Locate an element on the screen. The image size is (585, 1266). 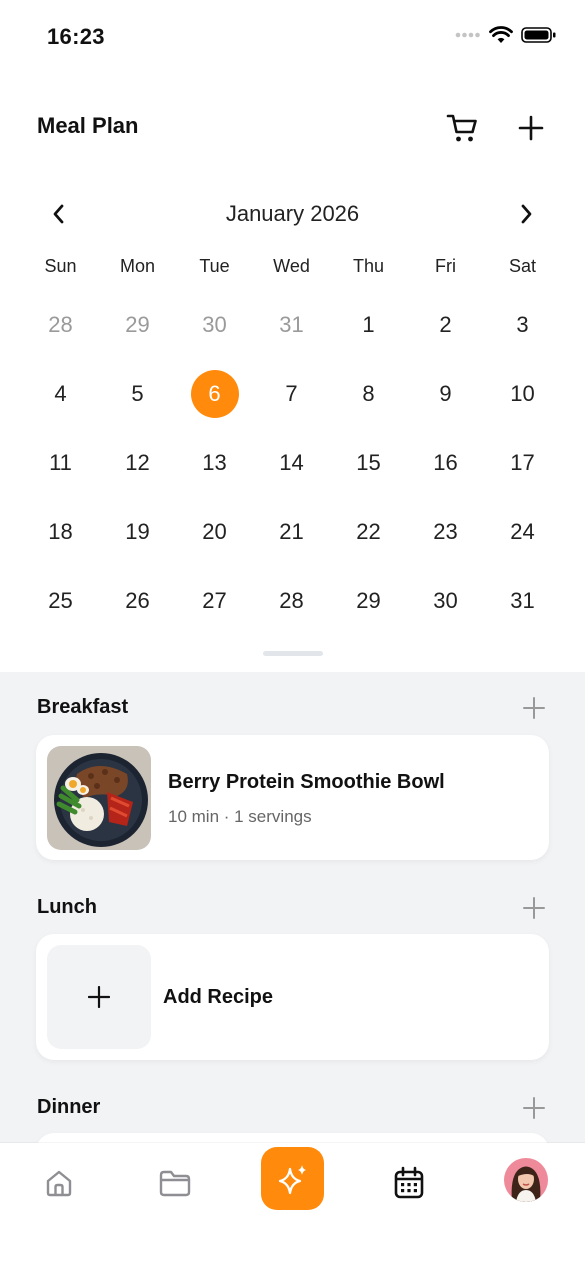
next-month-button is located at coordinates (526, 214).